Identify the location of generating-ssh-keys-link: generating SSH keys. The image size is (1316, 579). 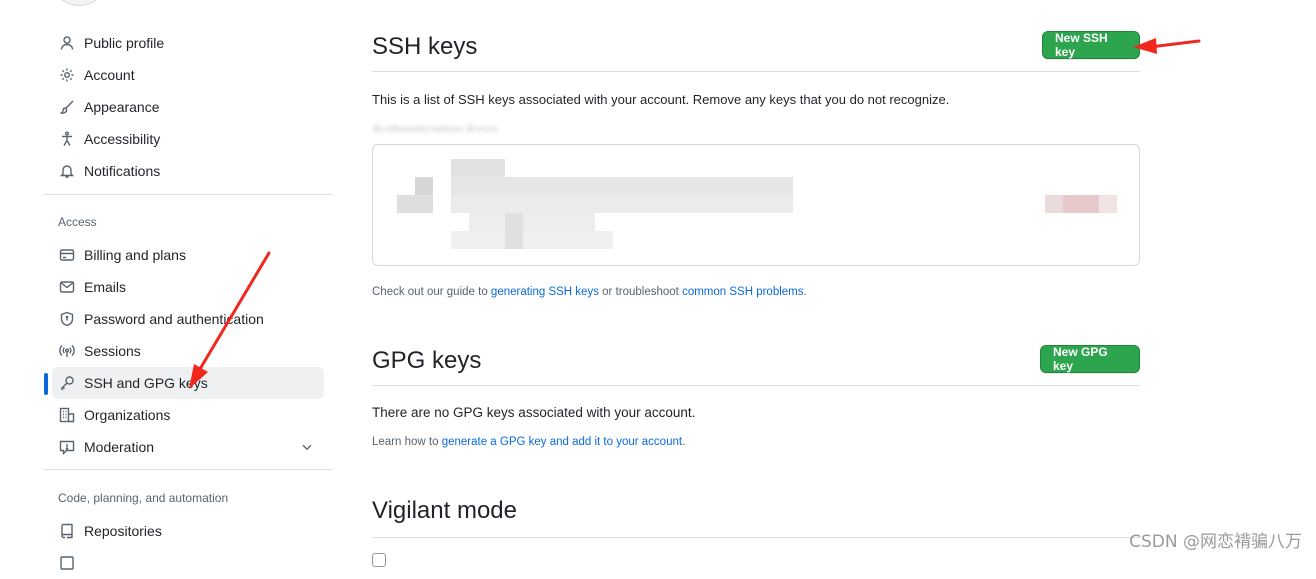
(545, 292).